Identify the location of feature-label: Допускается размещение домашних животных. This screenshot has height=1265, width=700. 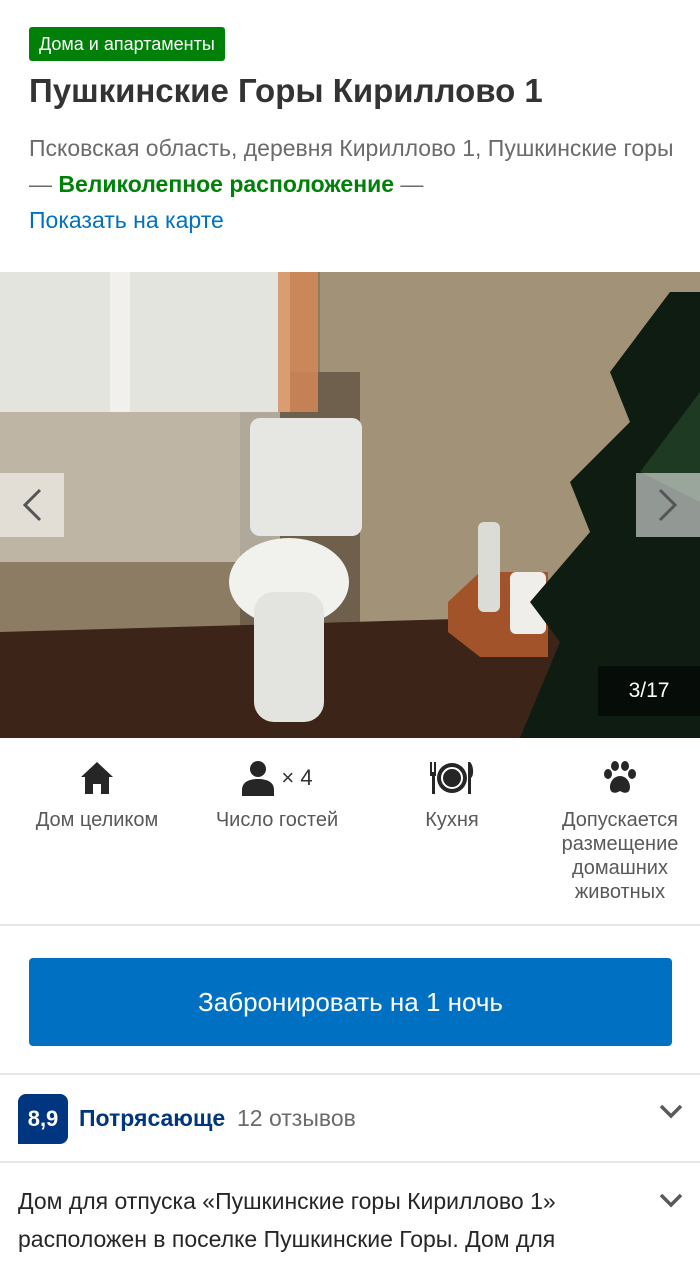
(620, 856).